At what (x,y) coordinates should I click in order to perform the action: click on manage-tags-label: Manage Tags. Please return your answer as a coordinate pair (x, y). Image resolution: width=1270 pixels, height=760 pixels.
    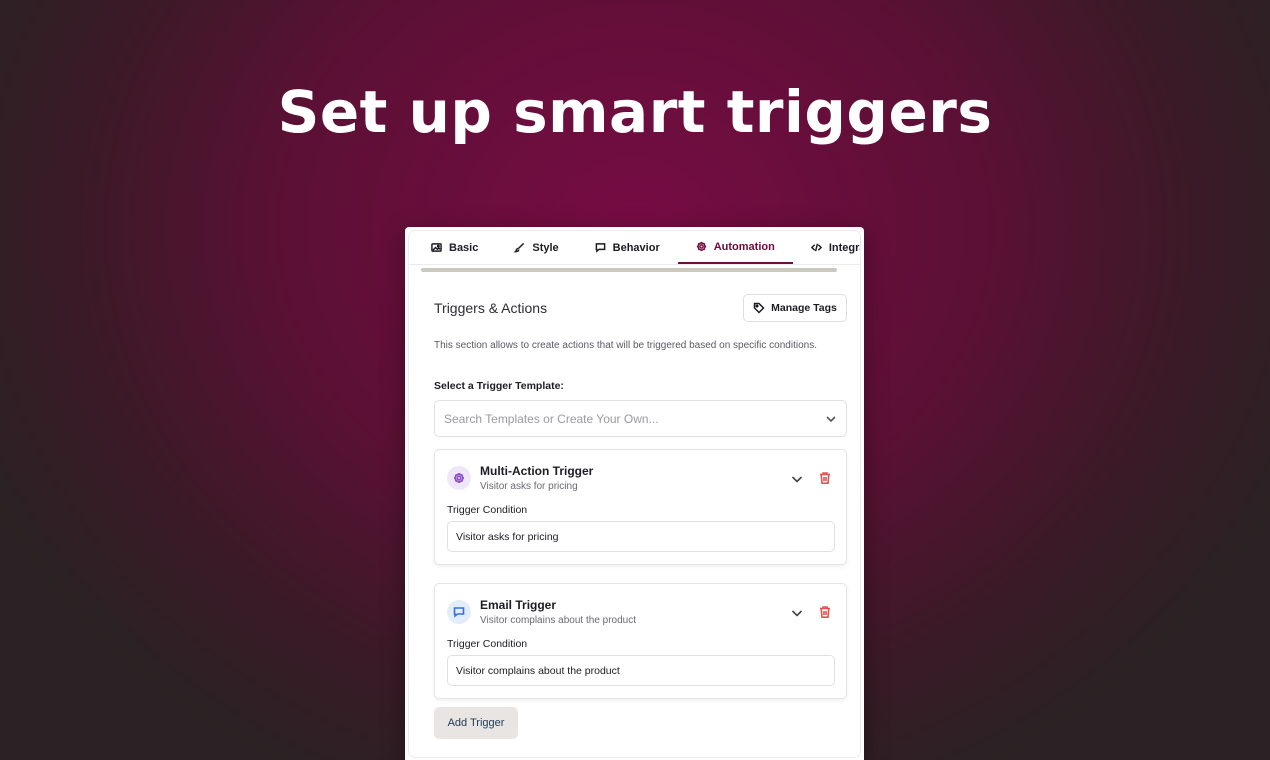
    Looking at the image, I should click on (804, 308).